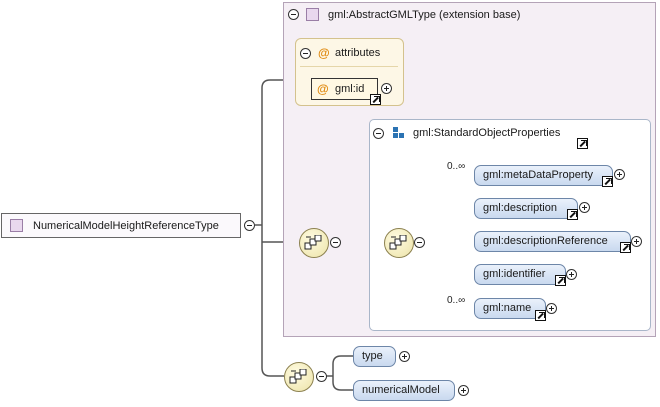  What do you see at coordinates (487, 133) in the screenshot?
I see `group-label: gml:StandardObjectProperties` at bounding box center [487, 133].